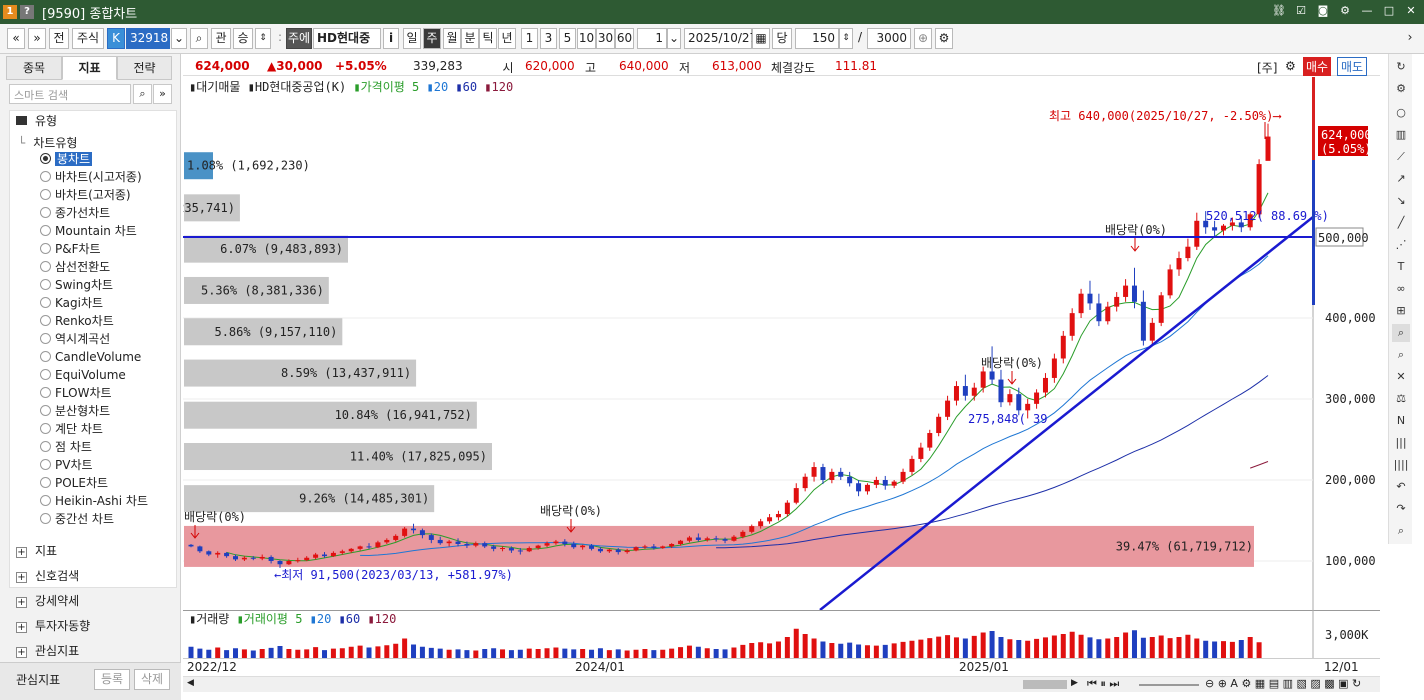  What do you see at coordinates (89, 68) in the screenshot?
I see `tab-indicator: 지표` at bounding box center [89, 68].